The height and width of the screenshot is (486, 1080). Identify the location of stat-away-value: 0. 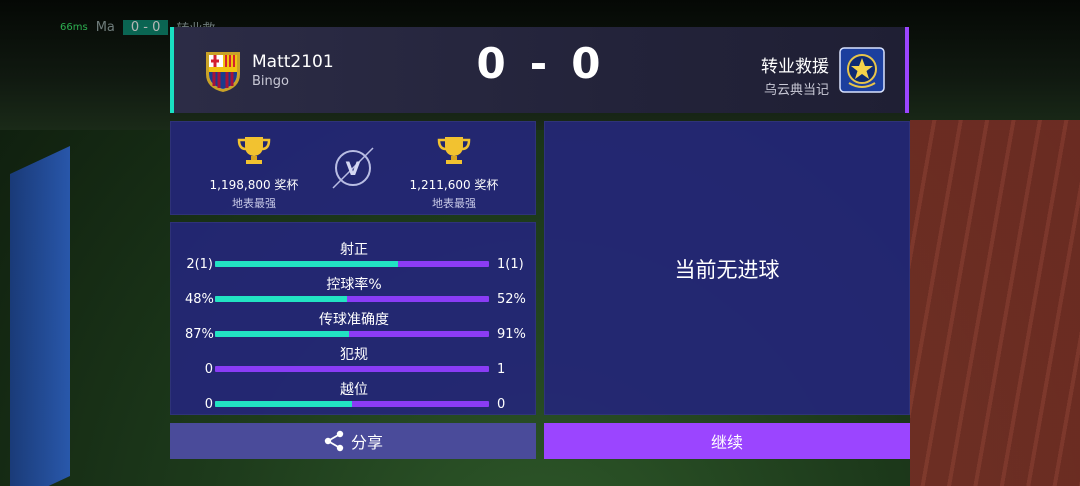
(501, 404).